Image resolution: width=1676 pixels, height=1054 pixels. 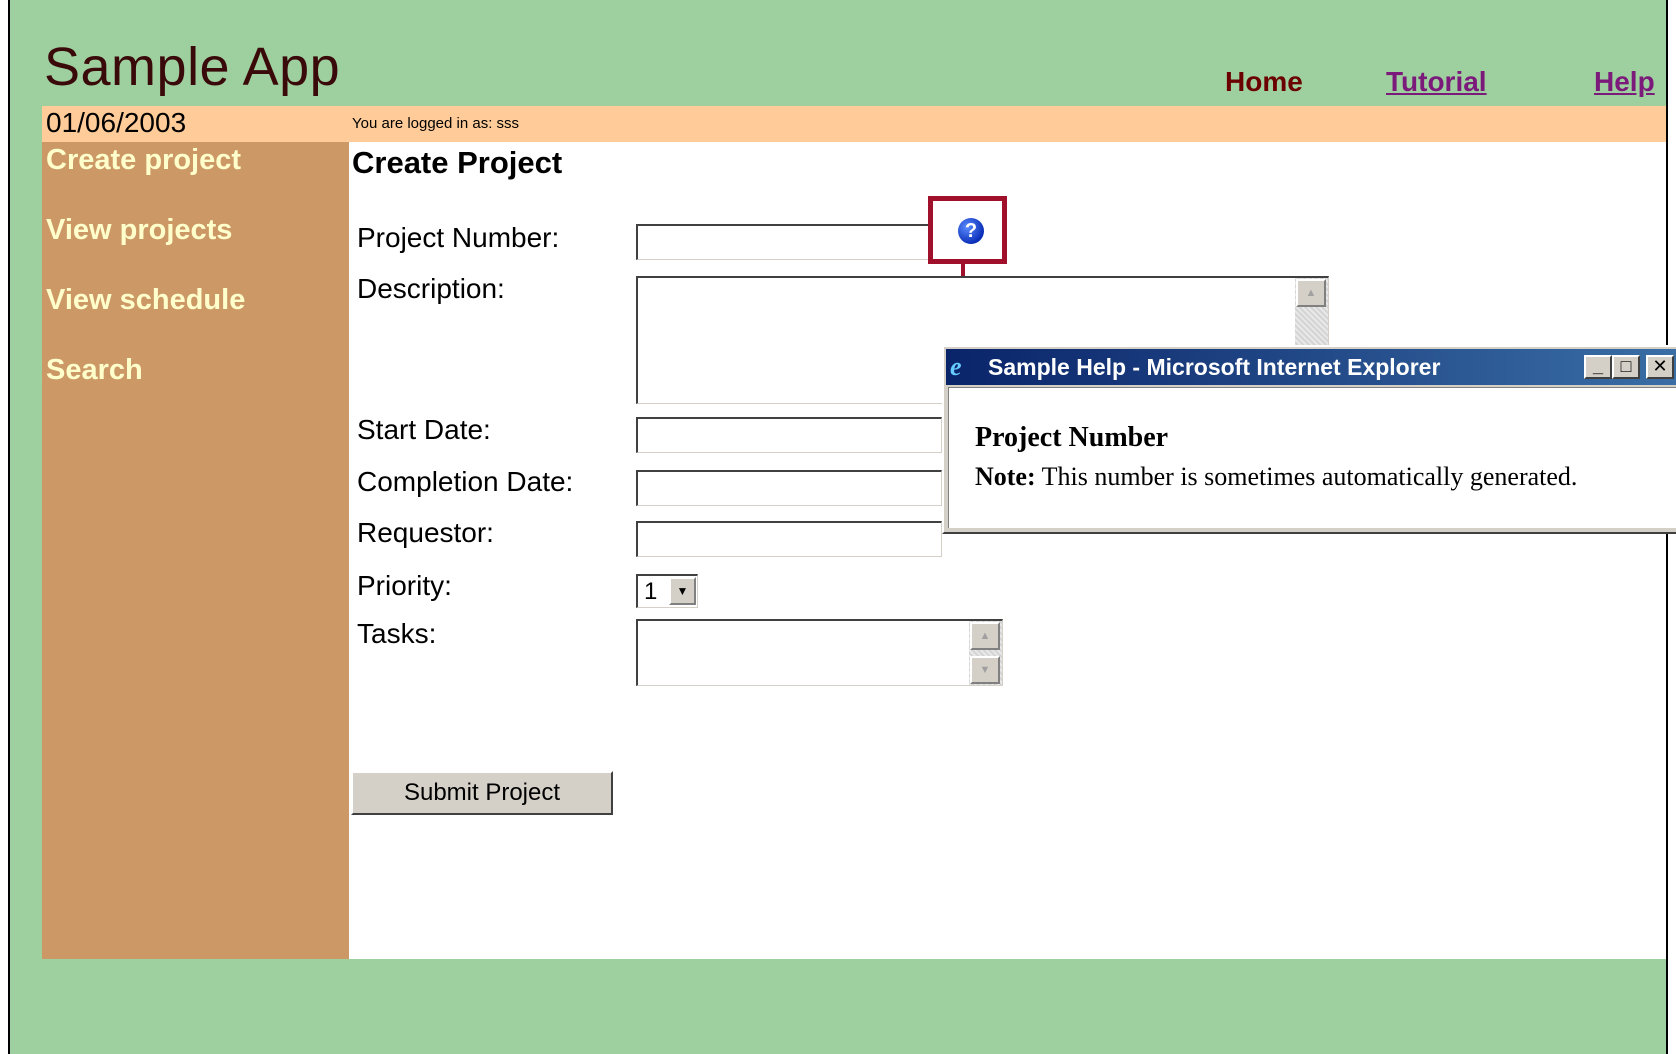 I want to click on chevron-down-icon: ▼, so click(x=682, y=591).